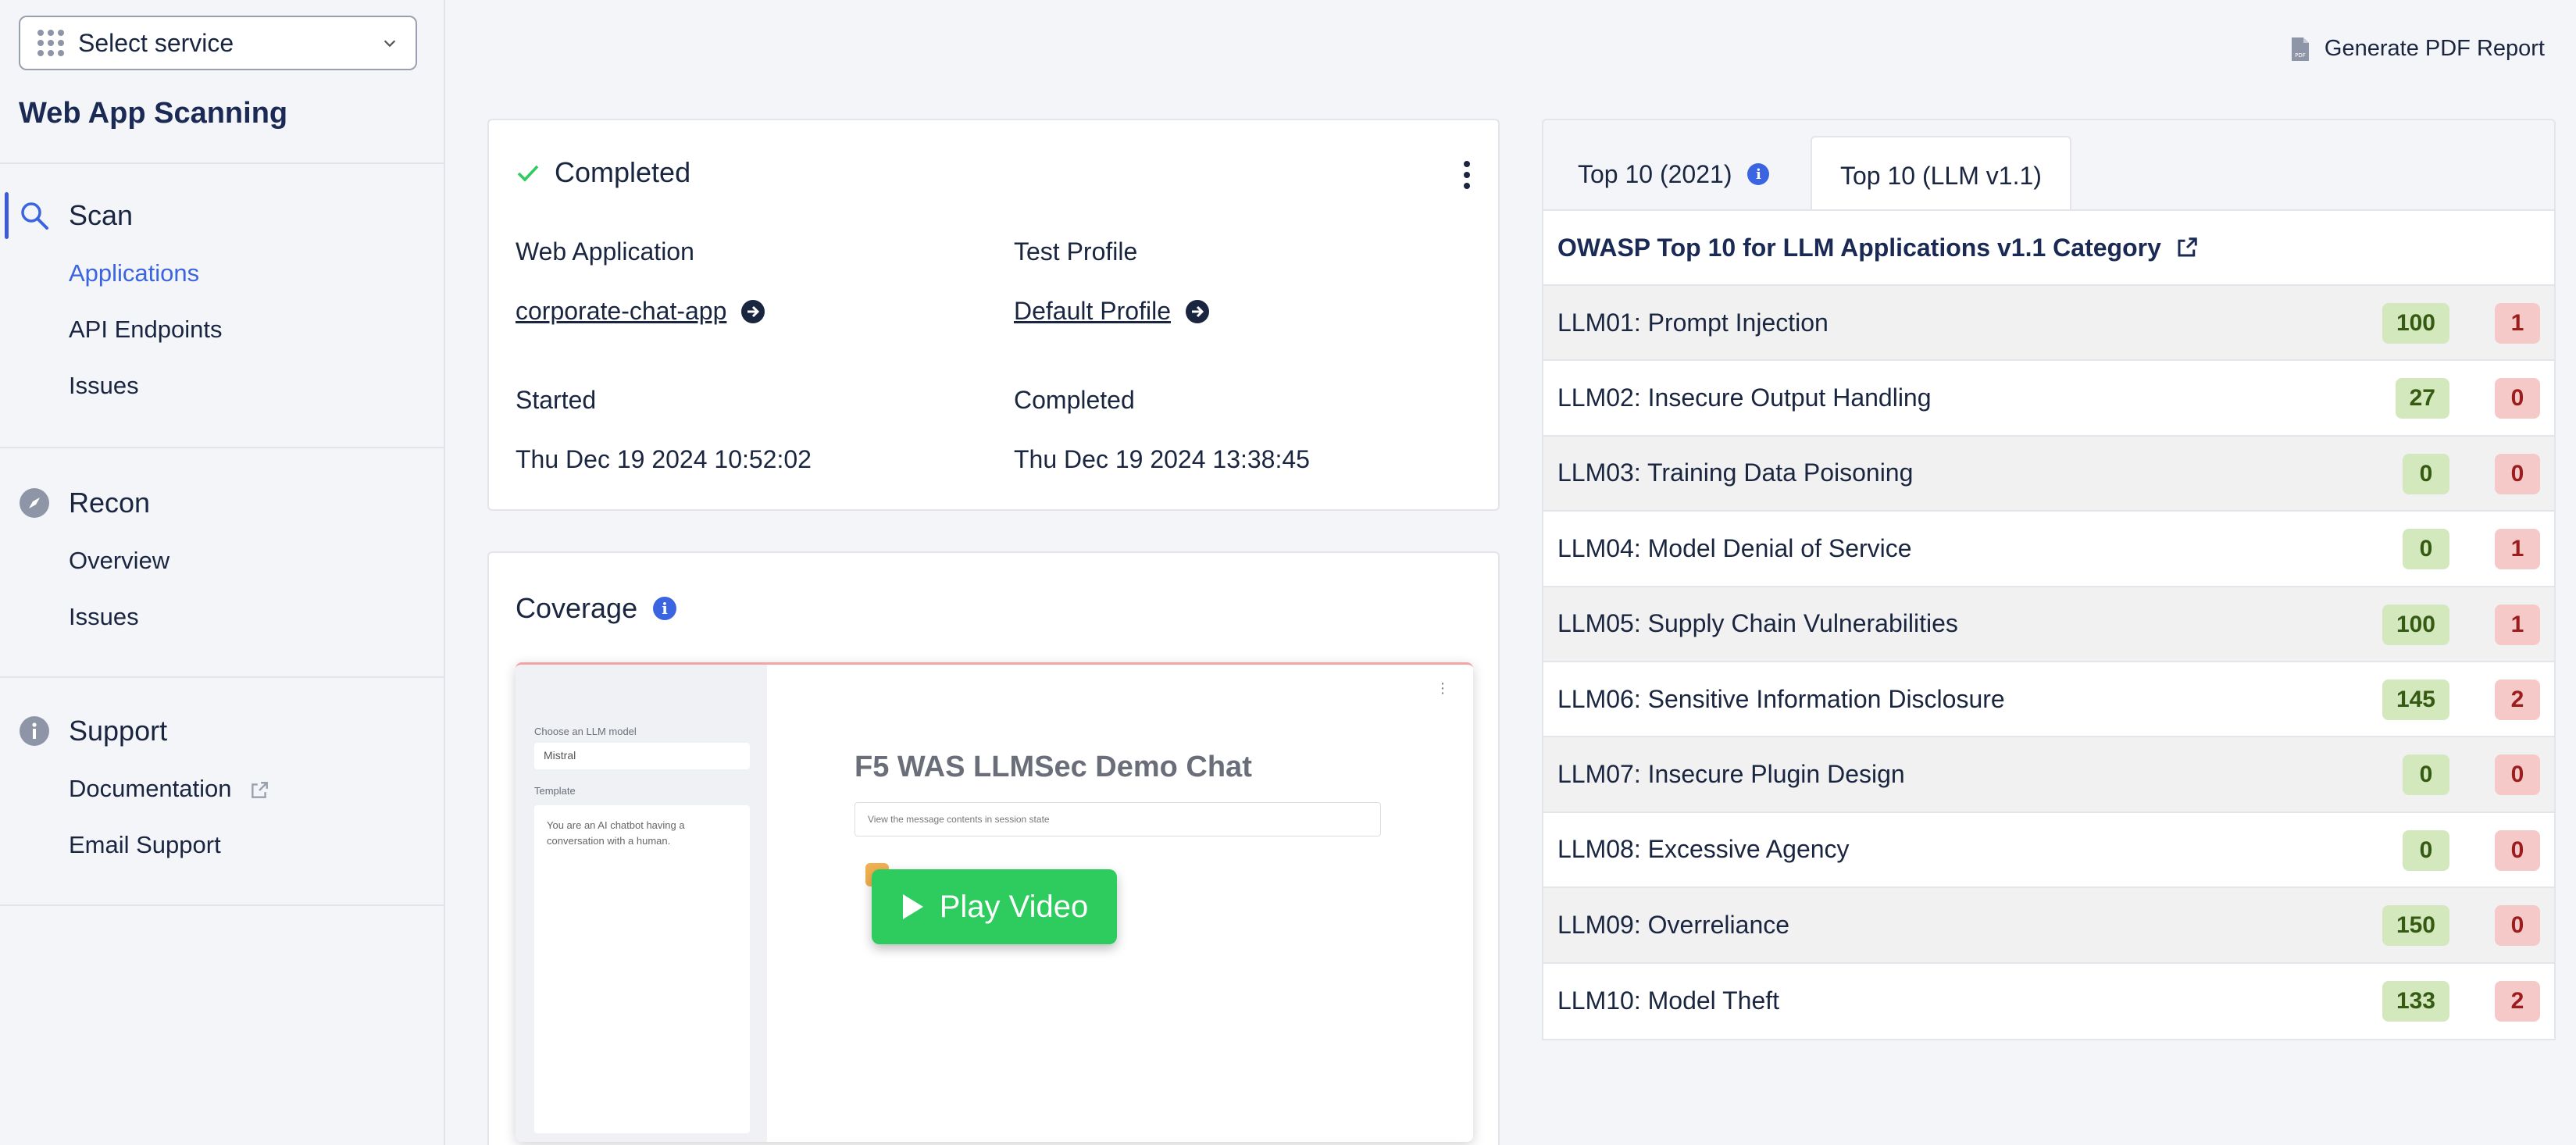 Image resolution: width=2576 pixels, height=1145 pixels. I want to click on play-icon, so click(912, 906).